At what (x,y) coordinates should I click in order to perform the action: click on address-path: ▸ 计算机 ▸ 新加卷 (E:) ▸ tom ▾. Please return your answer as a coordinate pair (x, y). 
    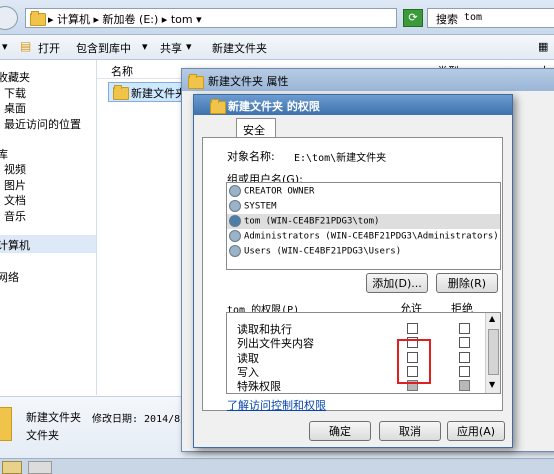
    Looking at the image, I should click on (125, 19).